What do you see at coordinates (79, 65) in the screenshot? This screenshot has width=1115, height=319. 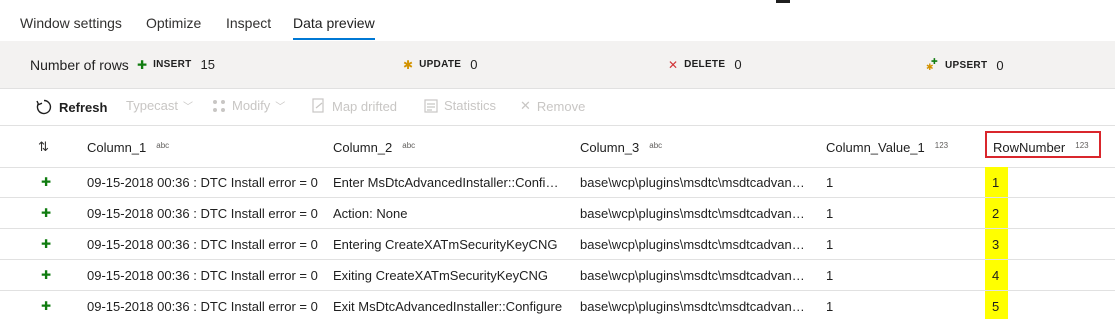 I see `number-of-rows-label: Number of rows` at bounding box center [79, 65].